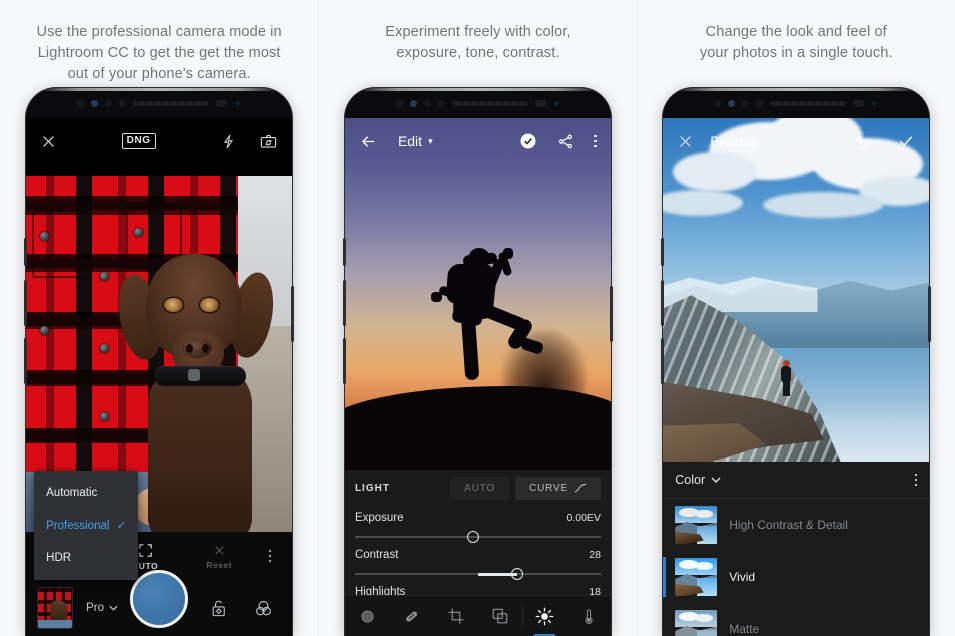  What do you see at coordinates (742, 577) in the screenshot?
I see `preset-name: Vivid` at bounding box center [742, 577].